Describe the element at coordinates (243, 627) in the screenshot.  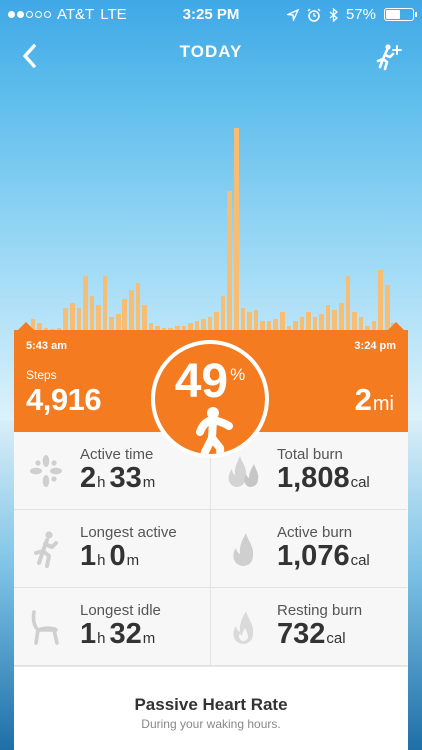
I see `flame-outline-icon` at that location.